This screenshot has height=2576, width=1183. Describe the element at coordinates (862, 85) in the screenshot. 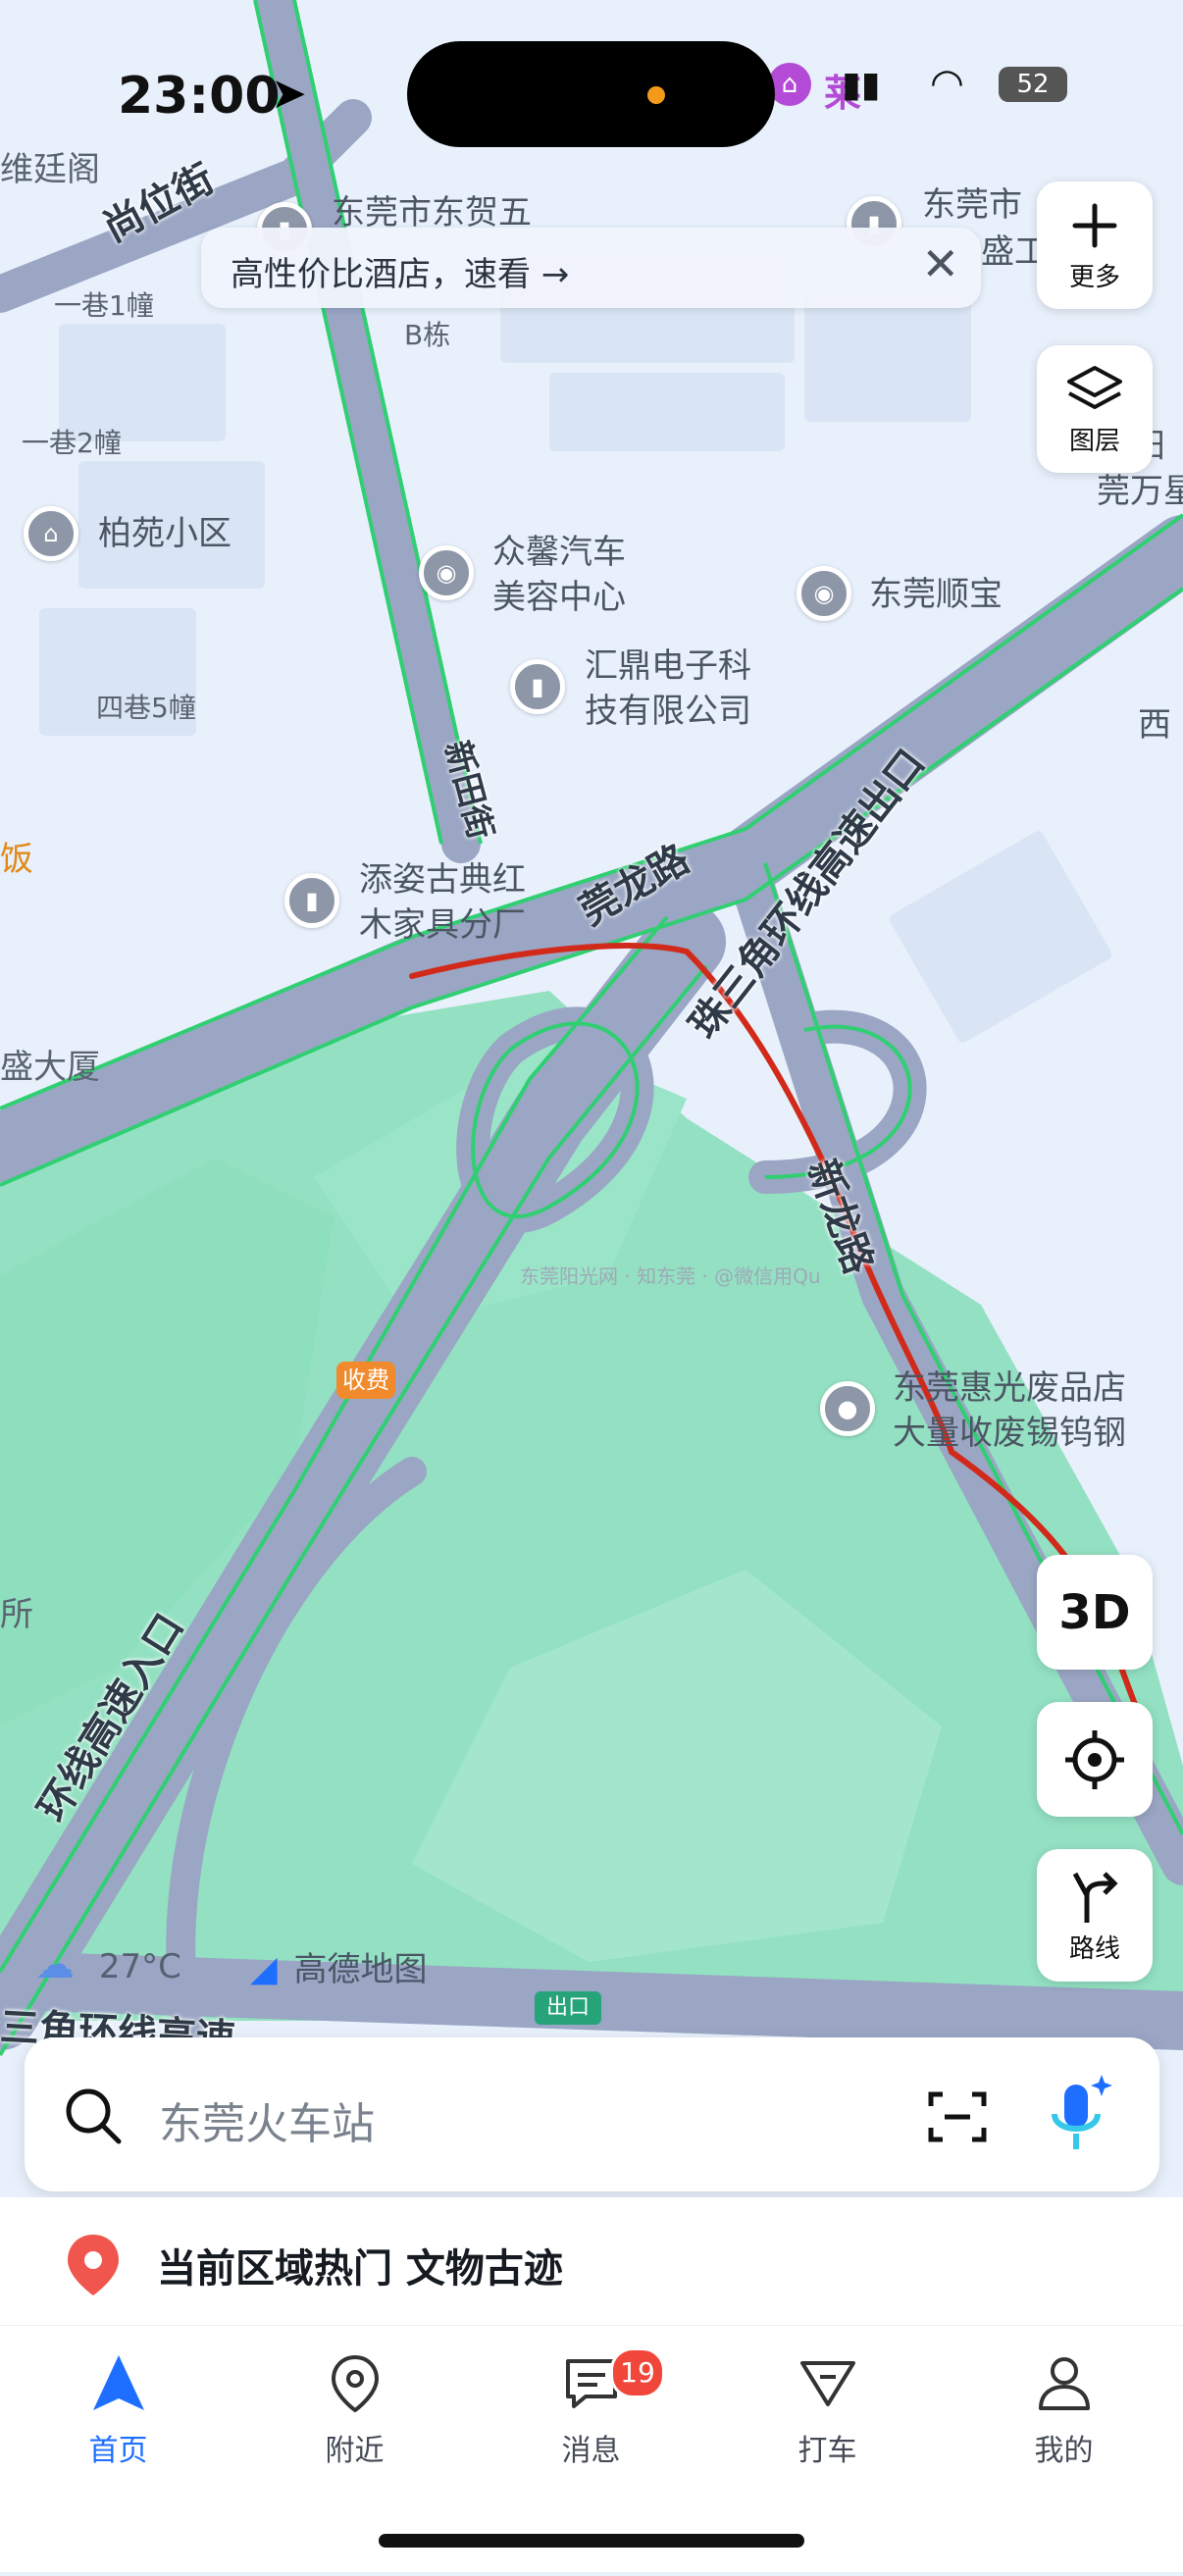

I see `signal-icon: ▮▮` at that location.